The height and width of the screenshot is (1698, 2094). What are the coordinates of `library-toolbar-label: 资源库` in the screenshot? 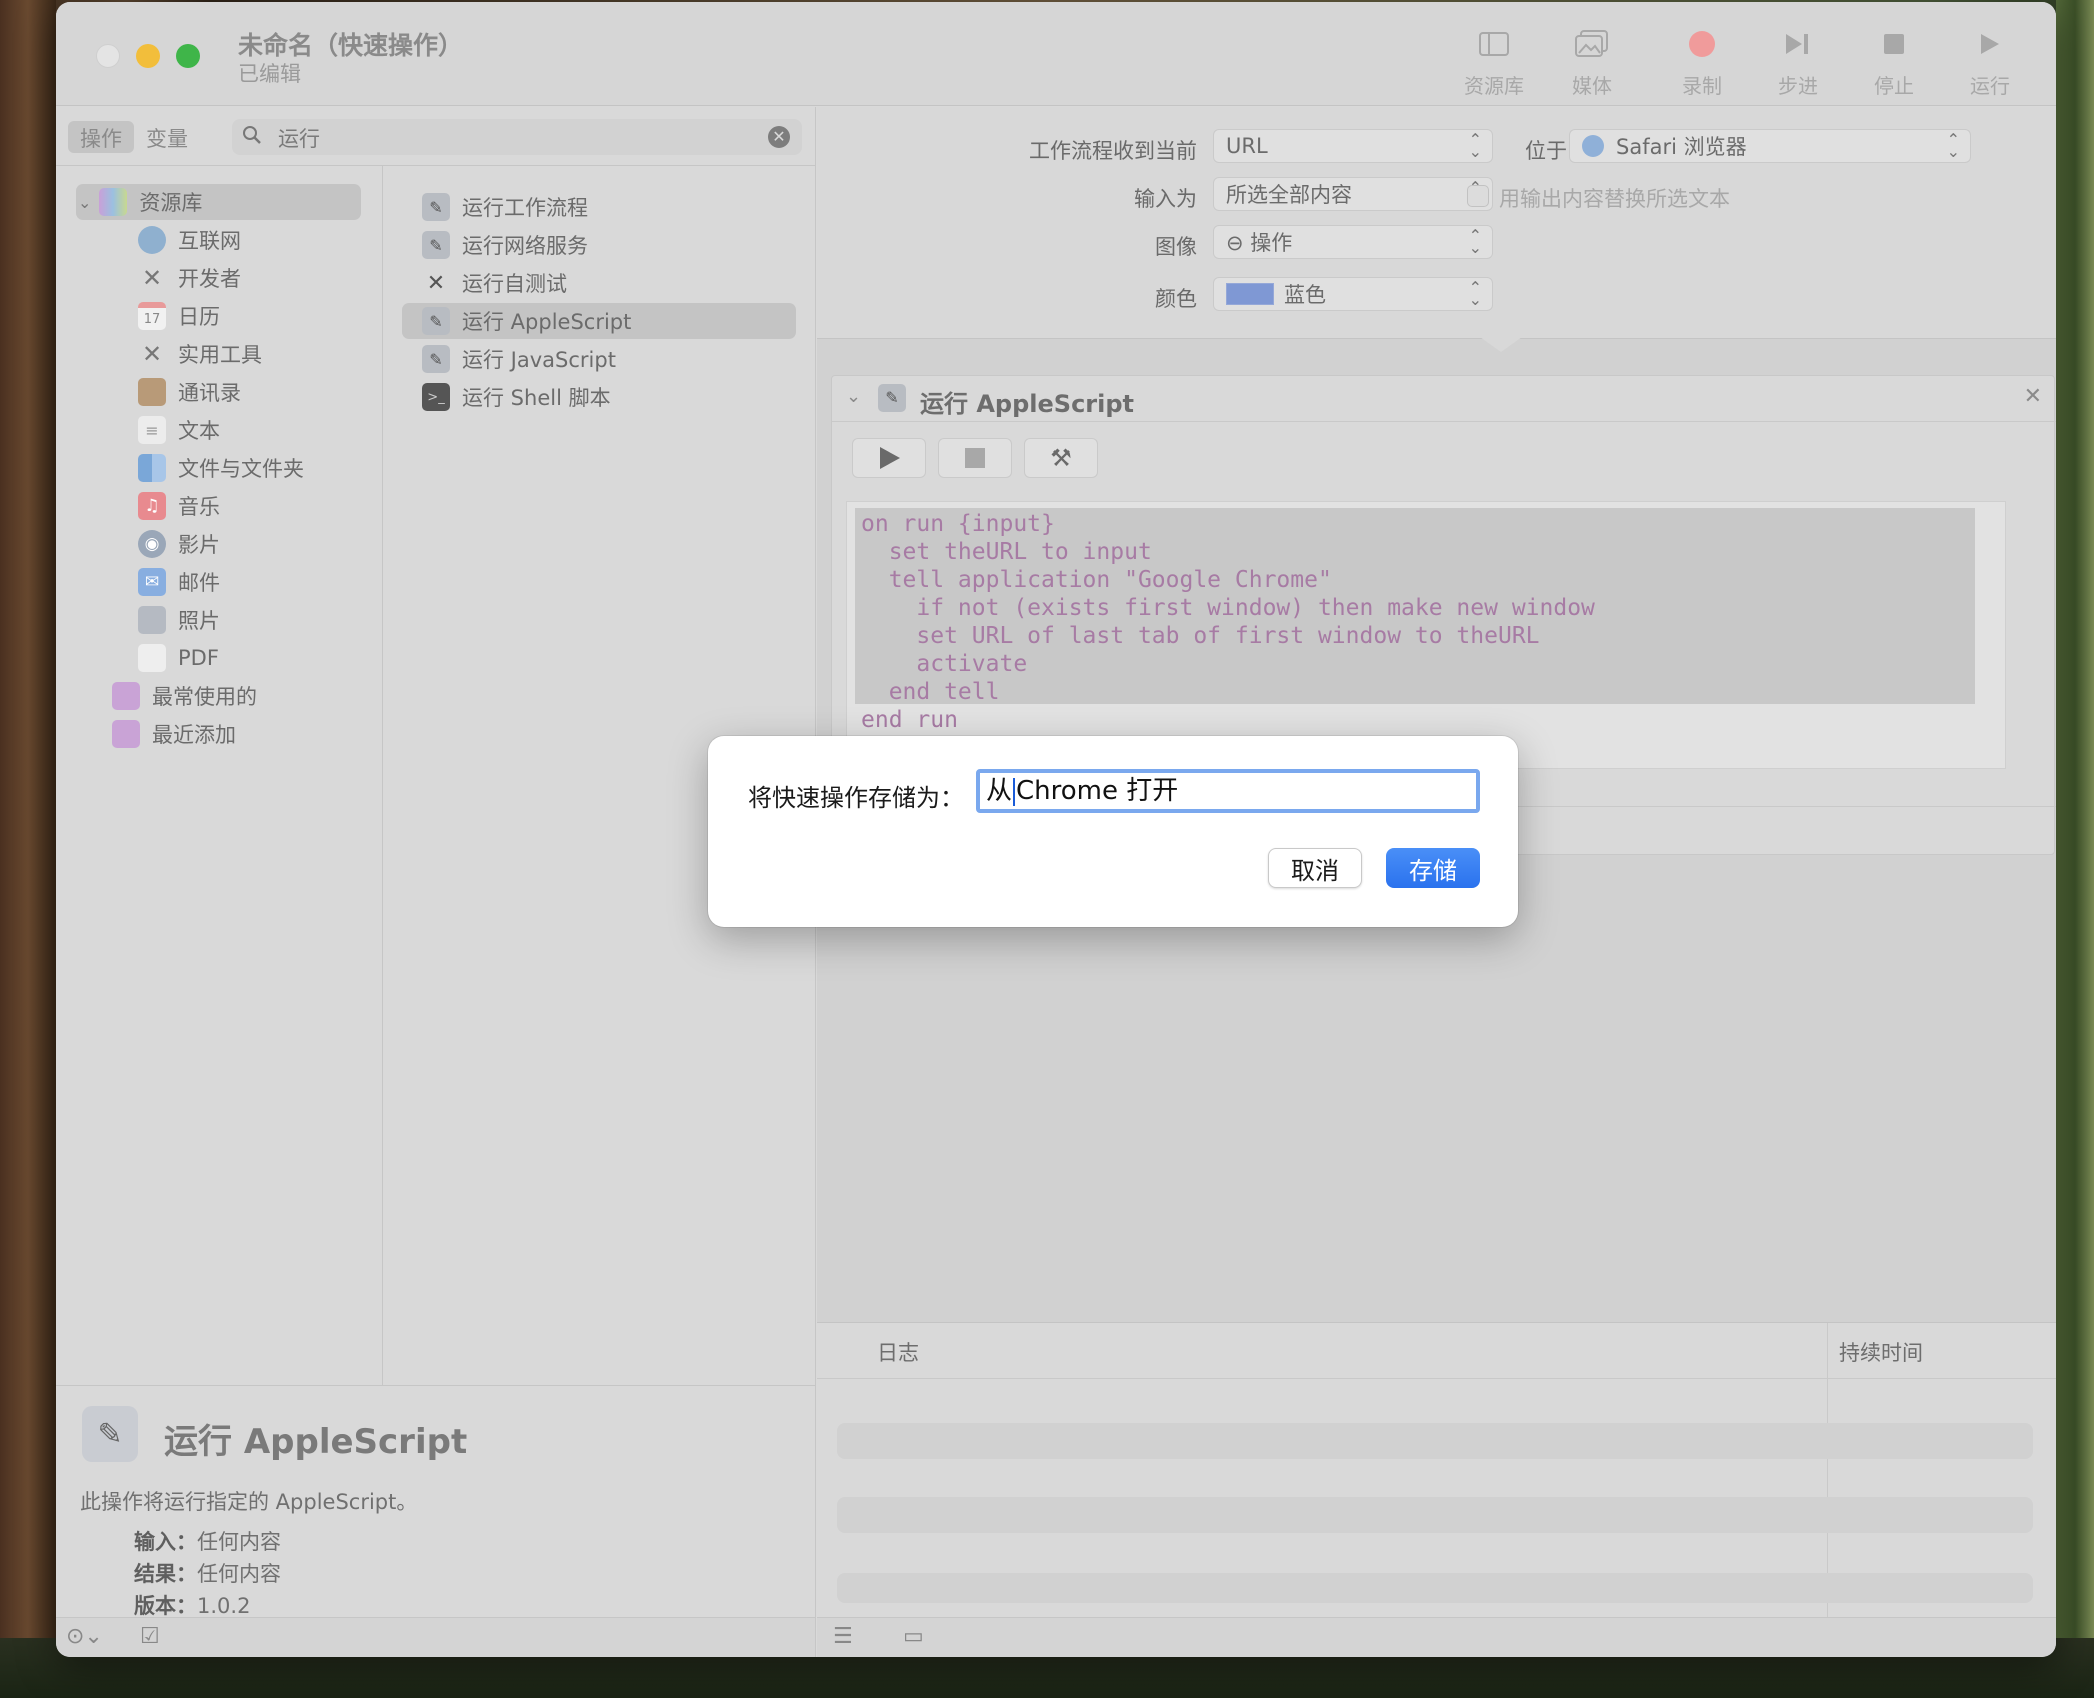 It's located at (1494, 86).